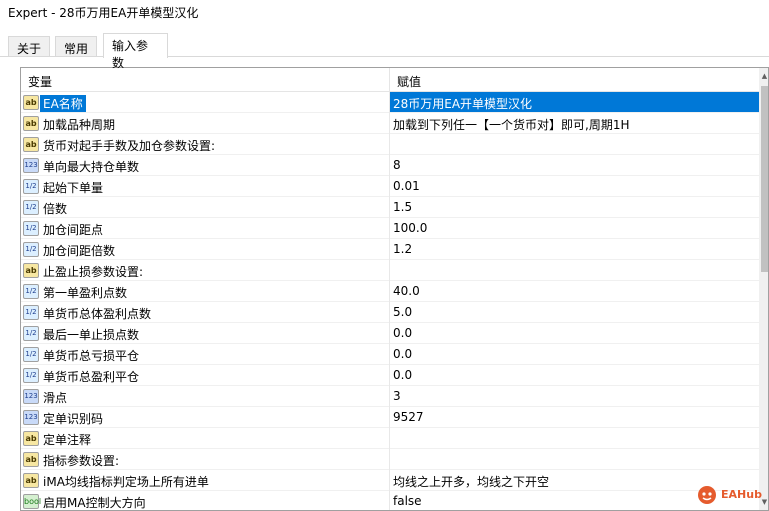  What do you see at coordinates (390, 354) in the screenshot?
I see `table-row: 1/2 单货币总亏损平仓 0.0` at bounding box center [390, 354].